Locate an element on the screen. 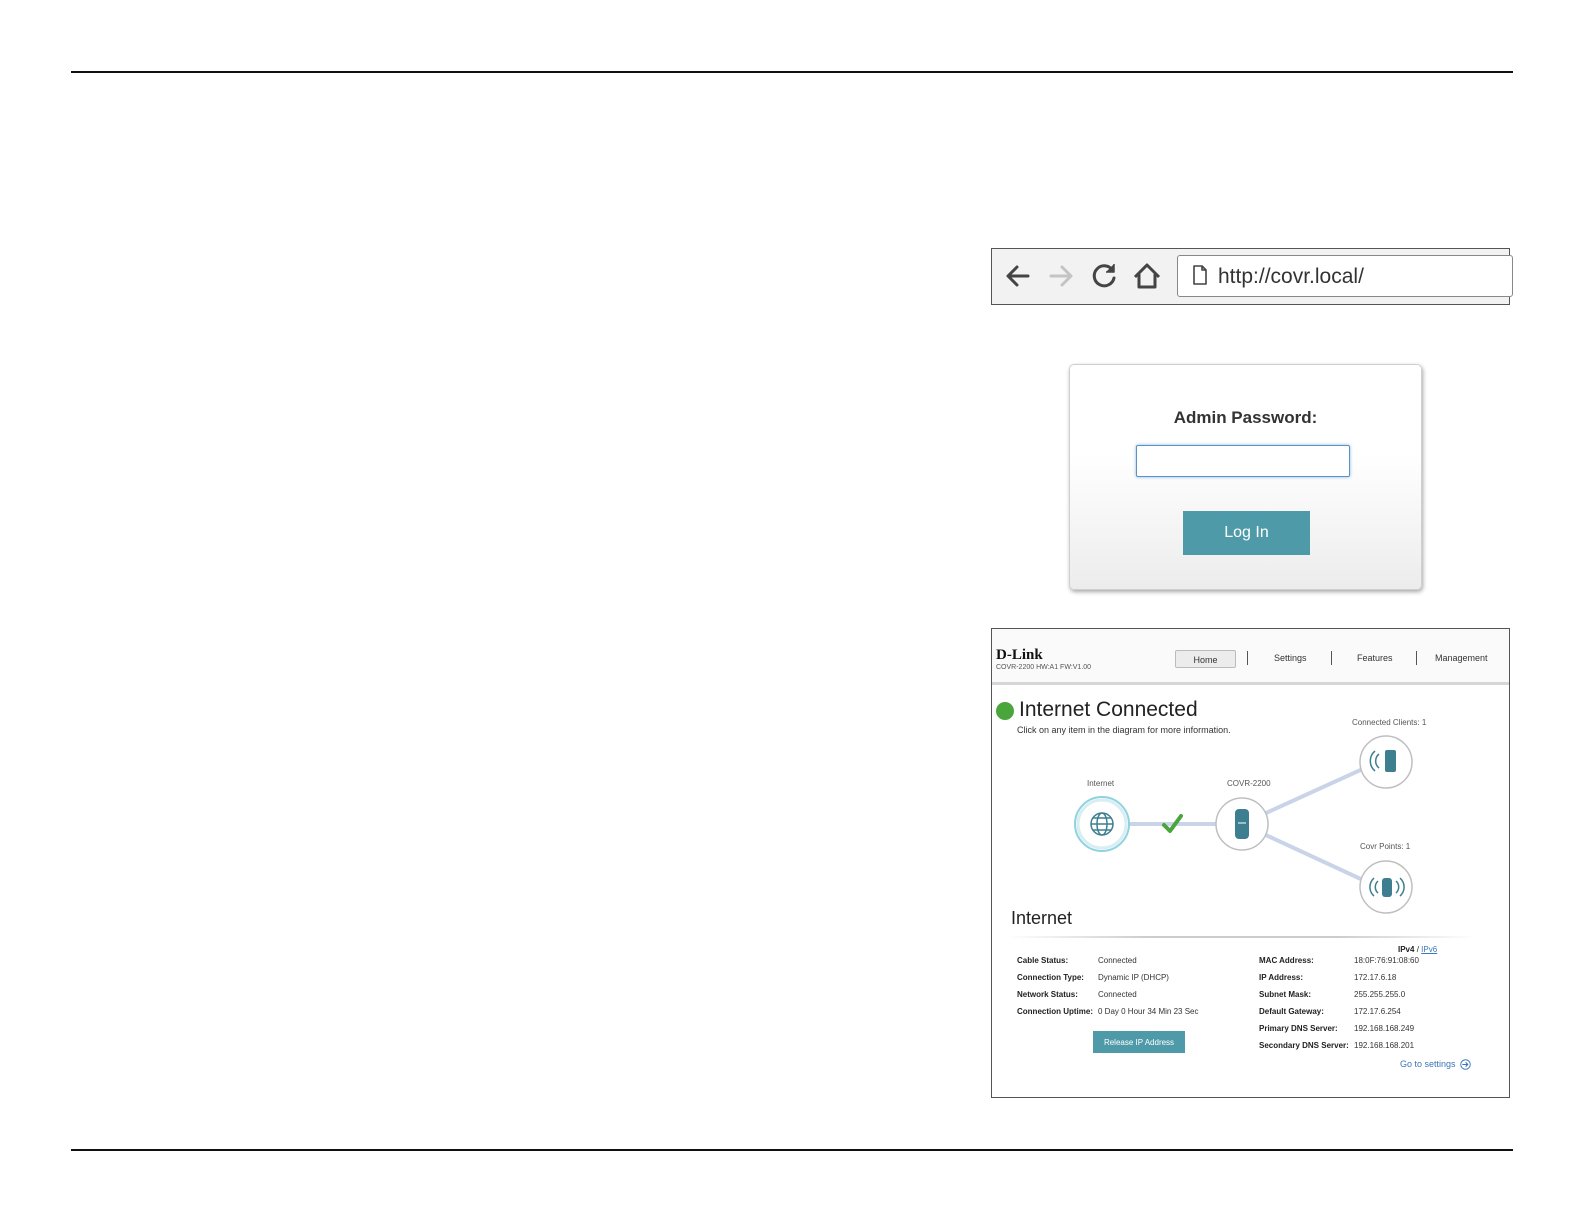 The height and width of the screenshot is (1225, 1585). admin-password-label: Admin Password: is located at coordinates (1245, 417).